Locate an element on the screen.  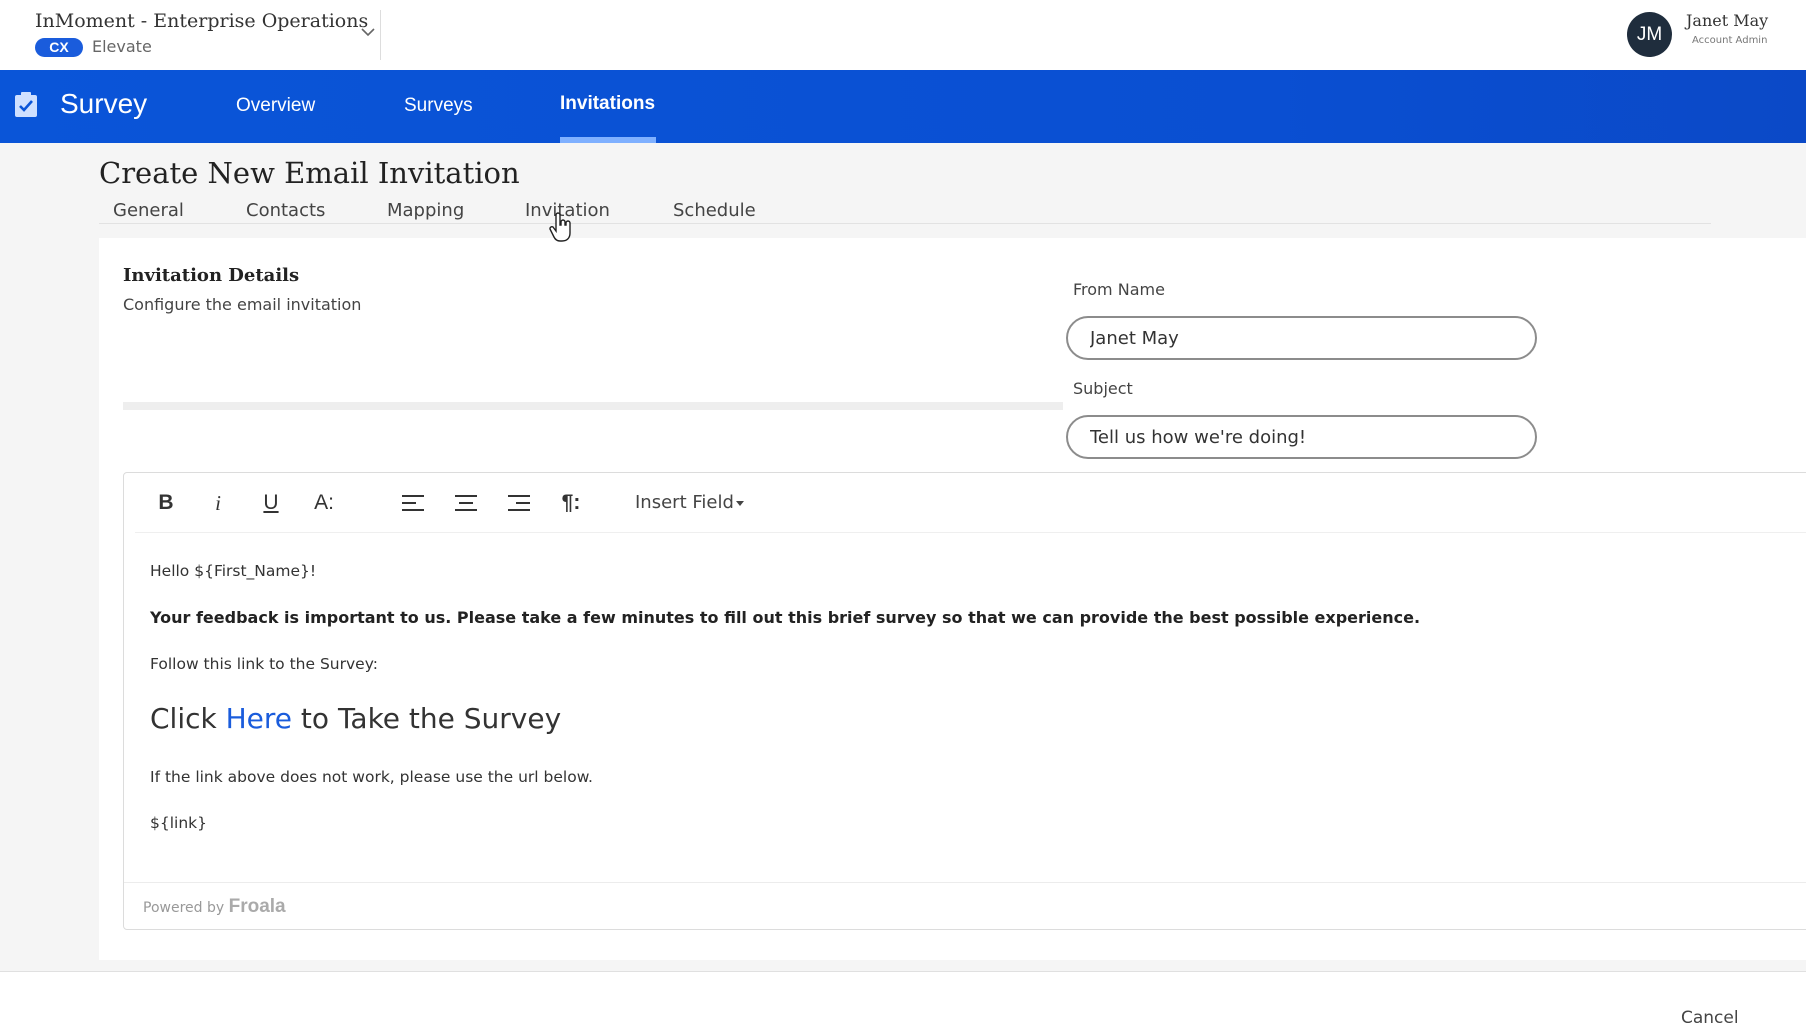
from-name-input is located at coordinates (1301, 338).